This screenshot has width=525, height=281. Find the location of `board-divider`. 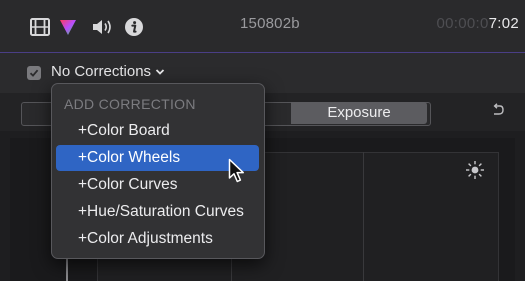

board-divider is located at coordinates (363, 216).